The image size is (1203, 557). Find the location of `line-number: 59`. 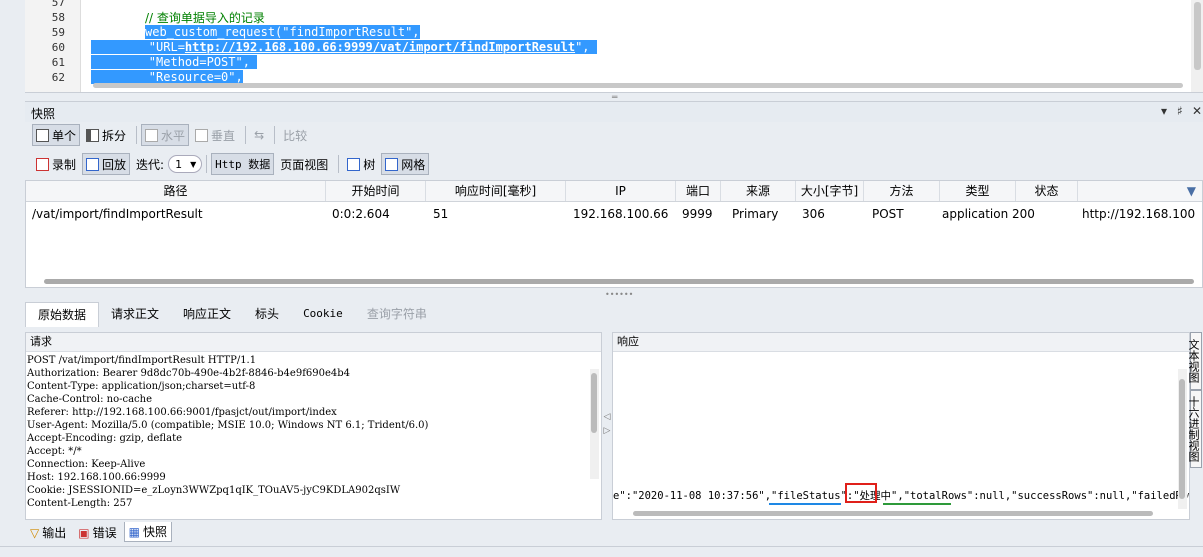

line-number: 59 is located at coordinates (58, 32).